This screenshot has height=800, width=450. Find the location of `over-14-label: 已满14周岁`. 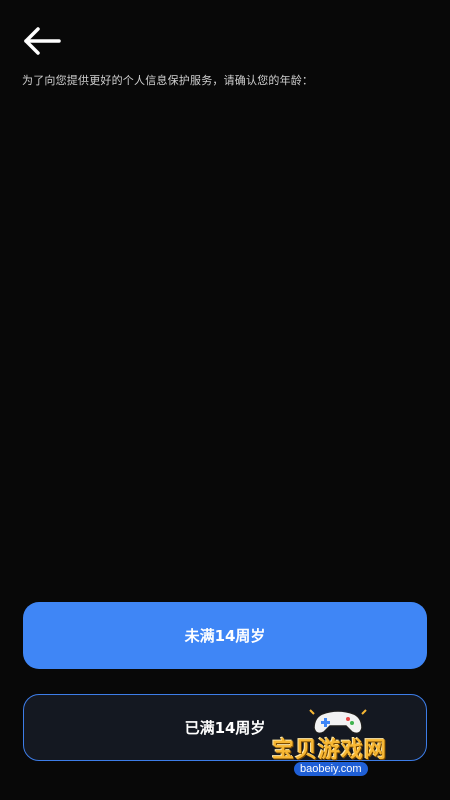

over-14-label: 已满14周岁 is located at coordinates (225, 728).